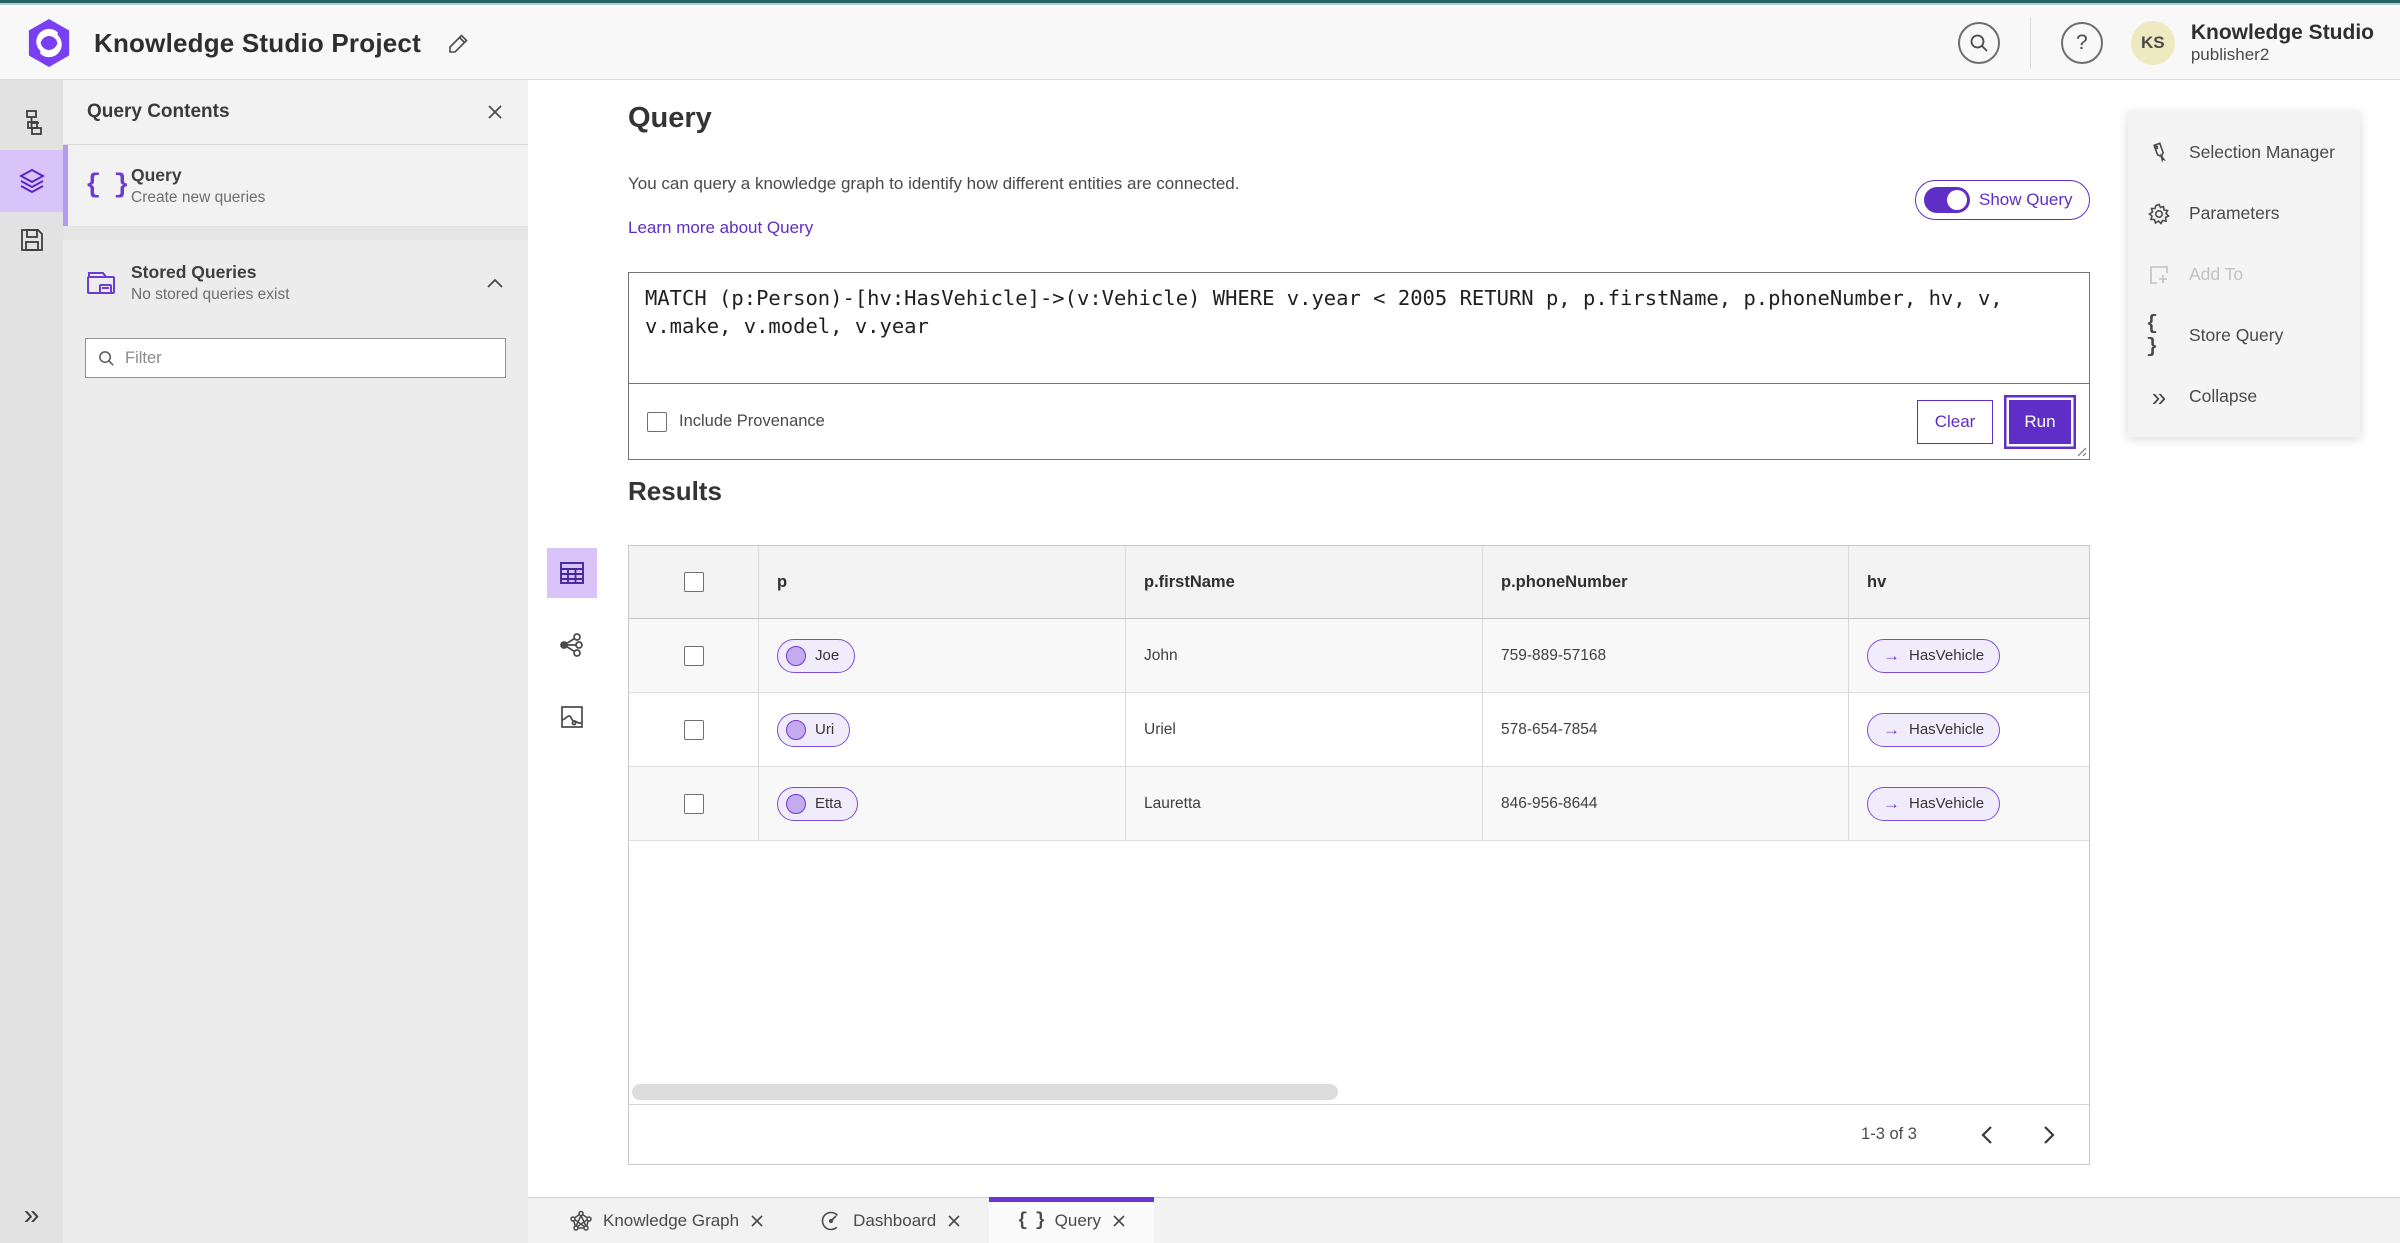 The height and width of the screenshot is (1243, 2400). Describe the element at coordinates (1359, 1134) in the screenshot. I see `table-footer: 1-3 of 3` at that location.